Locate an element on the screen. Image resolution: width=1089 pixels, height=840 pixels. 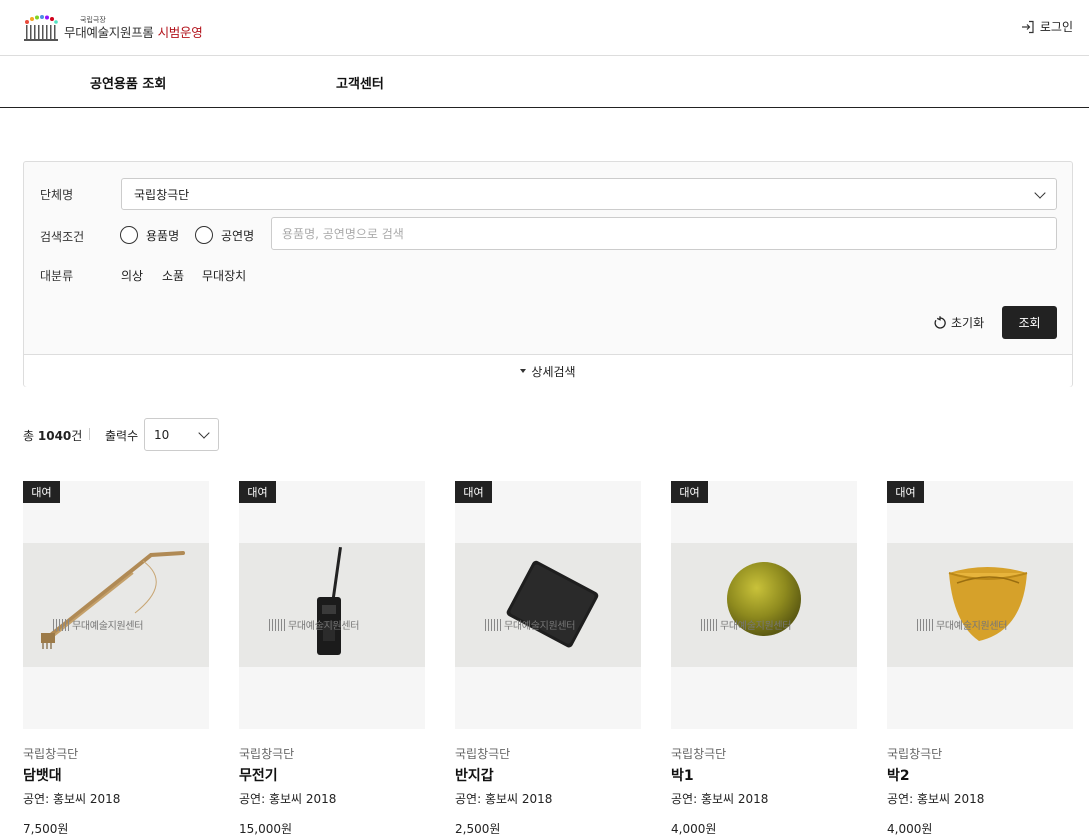
radio-label: 공연명 is located at coordinates (238, 235).